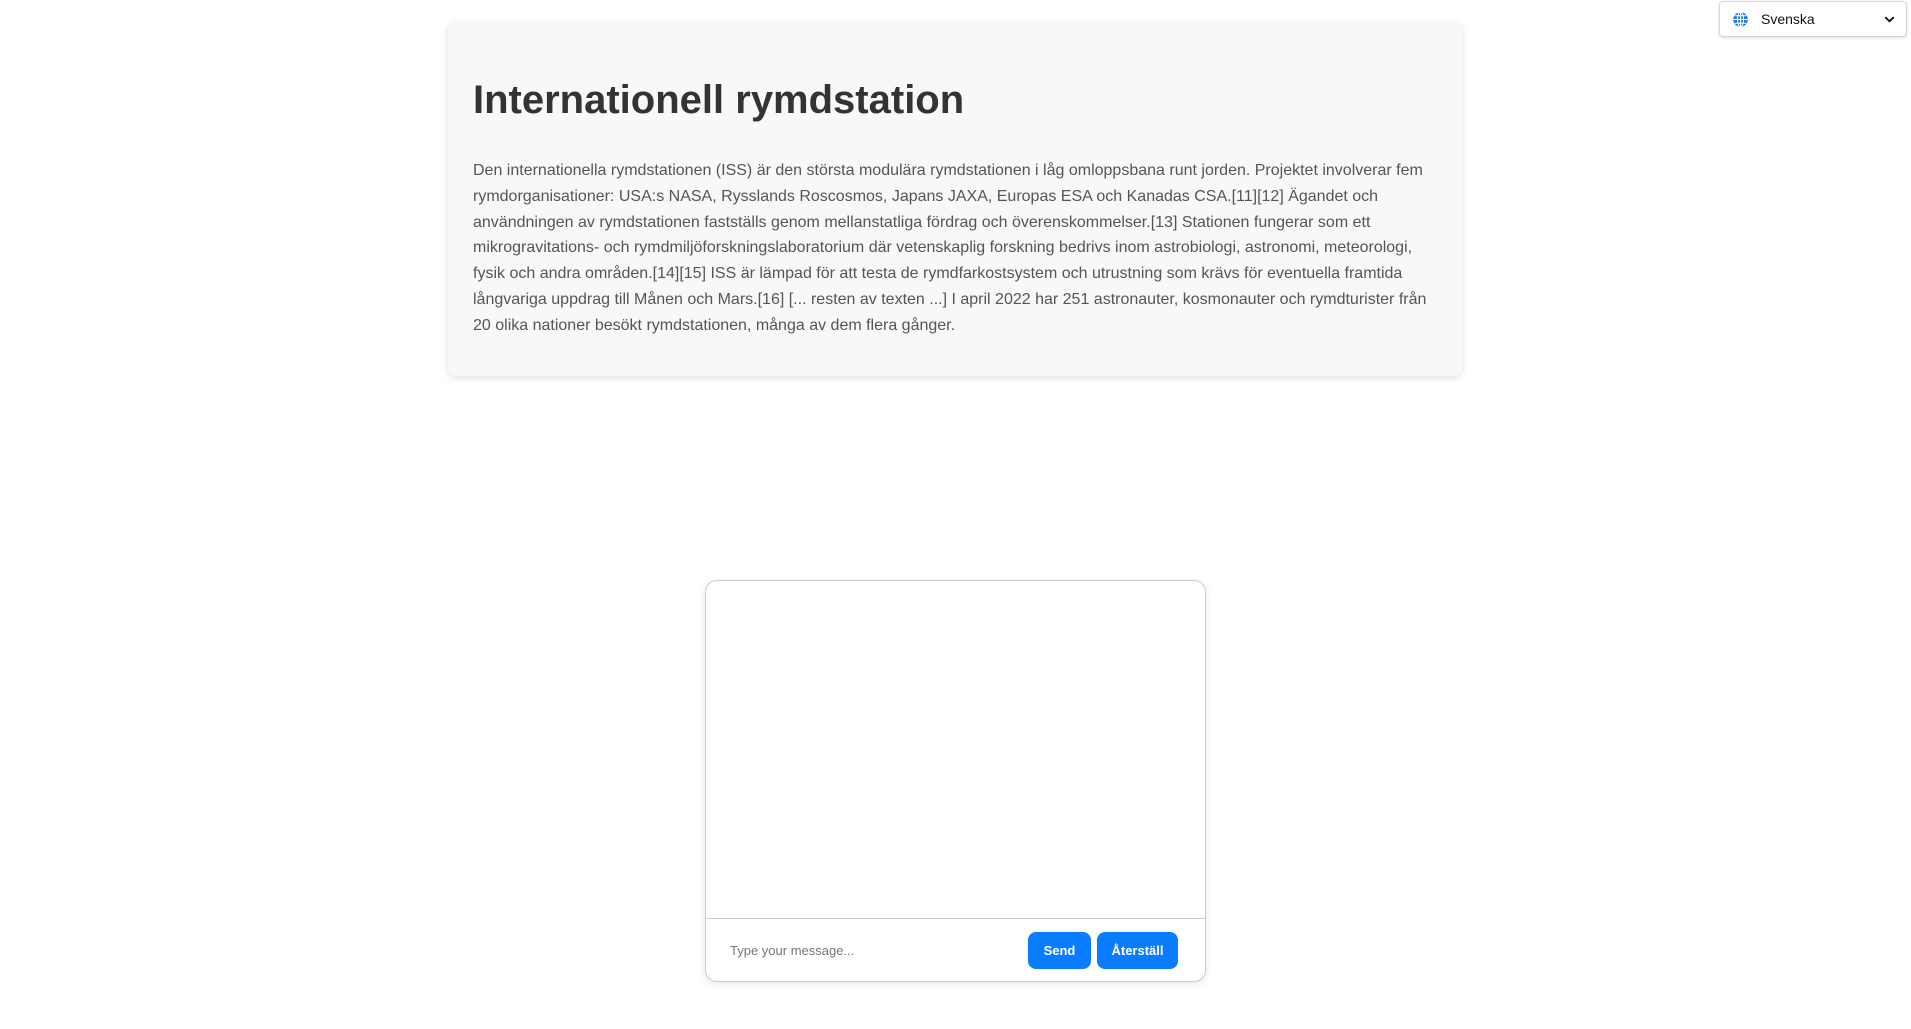 The width and height of the screenshot is (1911, 1029). I want to click on chat-widget: Send Återställ, so click(955, 781).